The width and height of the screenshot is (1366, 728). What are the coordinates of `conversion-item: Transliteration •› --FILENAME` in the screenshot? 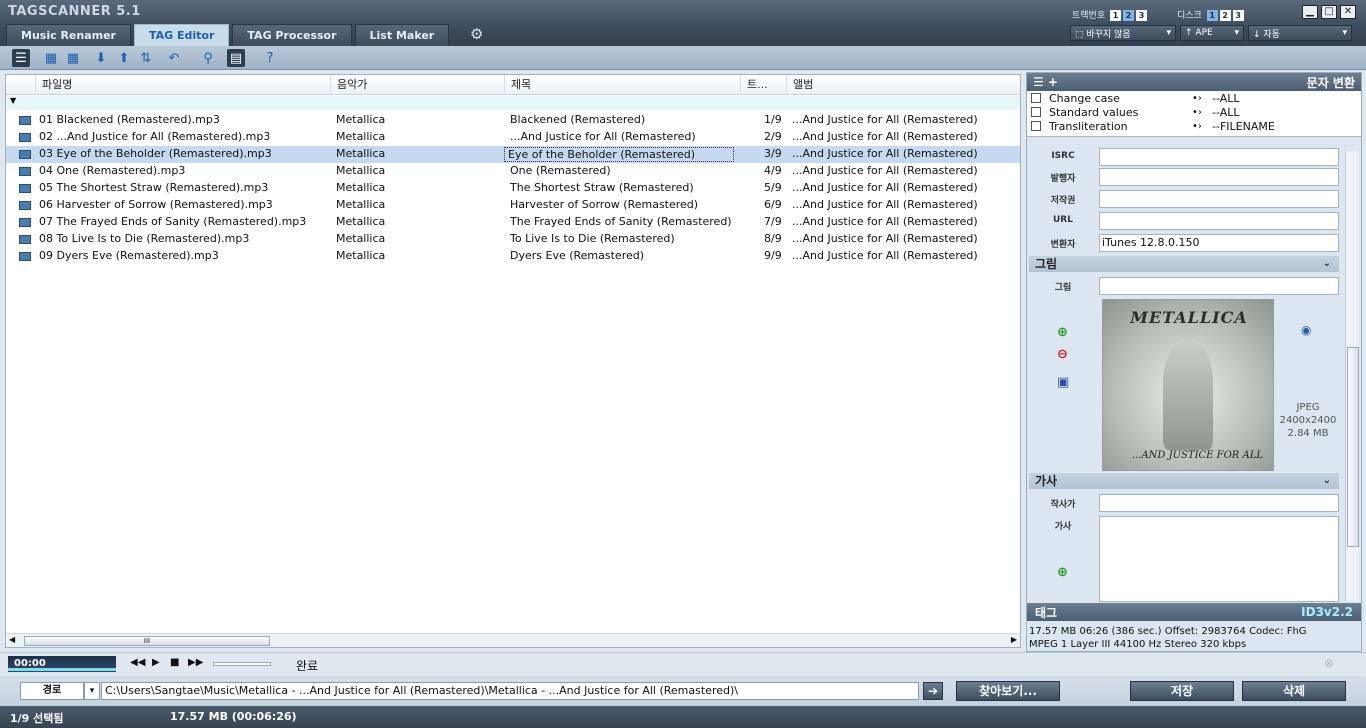 It's located at (1194, 126).